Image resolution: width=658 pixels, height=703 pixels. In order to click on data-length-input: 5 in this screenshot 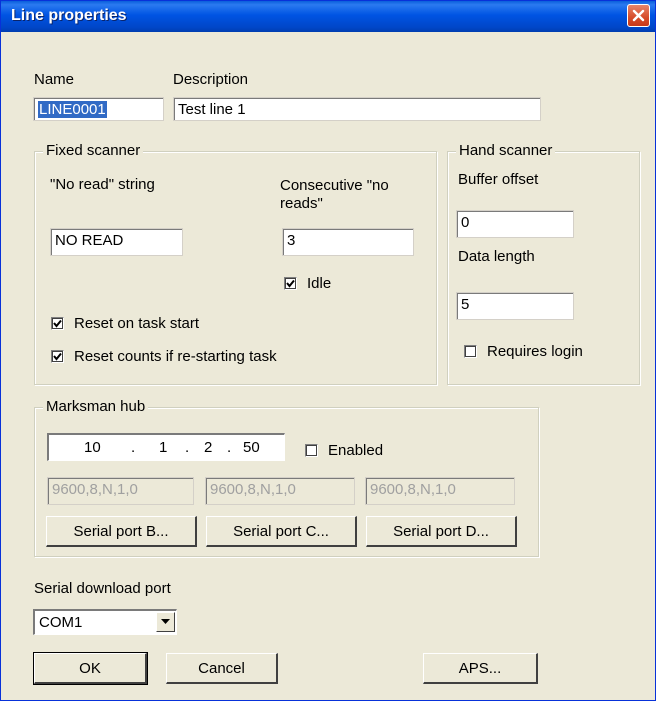, I will do `click(515, 306)`.